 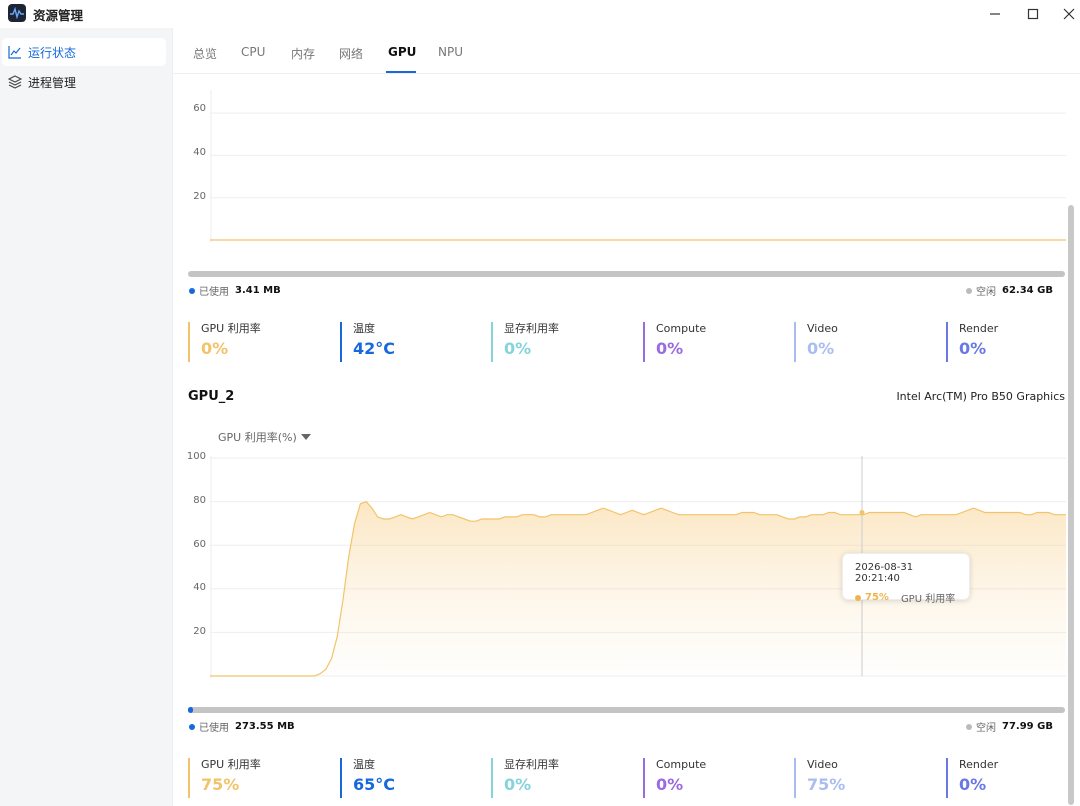 I want to click on title-bar: 资源管理, so click(x=540, y=14).